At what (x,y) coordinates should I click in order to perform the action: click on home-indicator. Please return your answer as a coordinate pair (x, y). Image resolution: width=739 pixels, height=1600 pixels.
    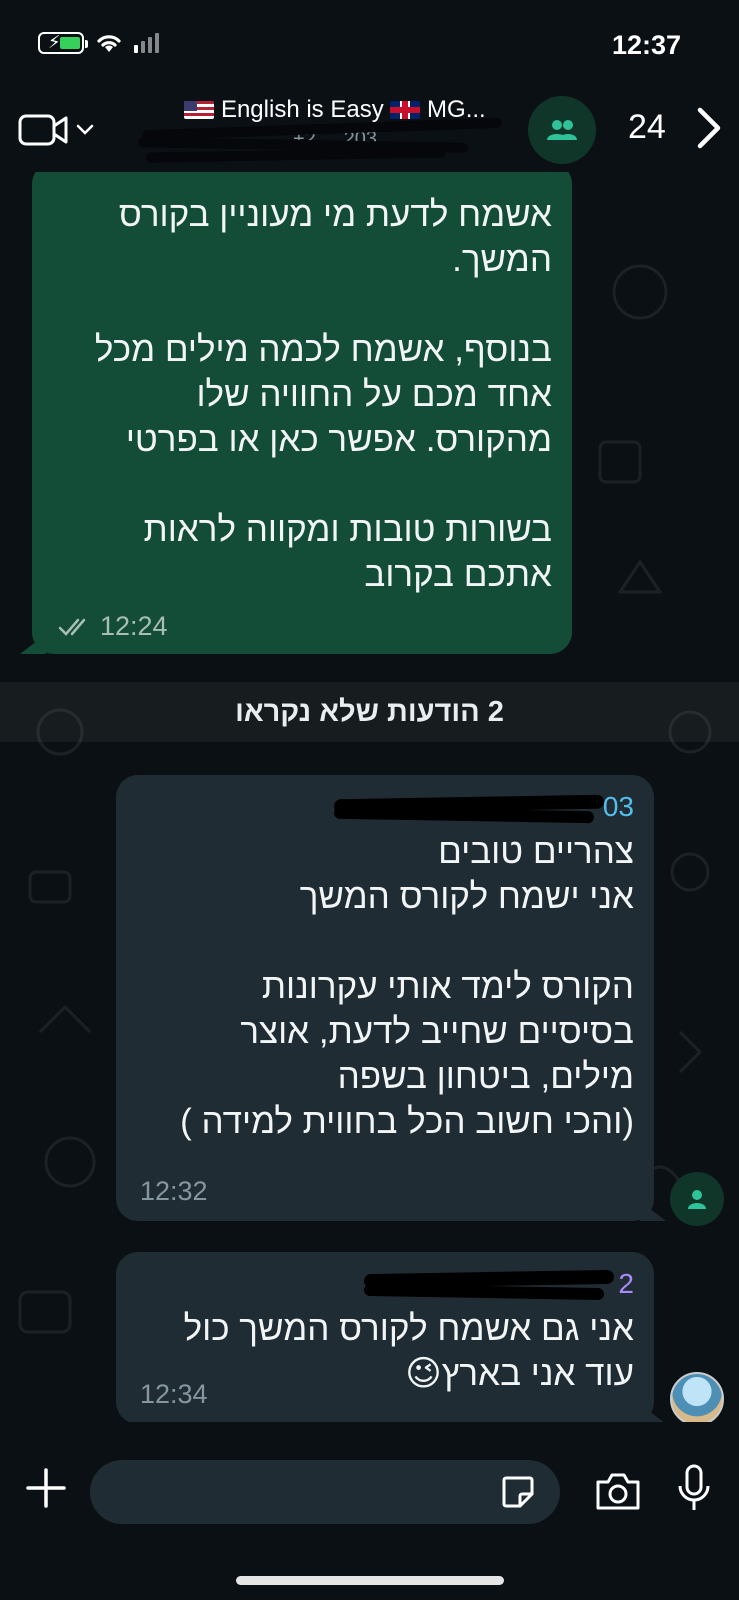
    Looking at the image, I should click on (370, 1580).